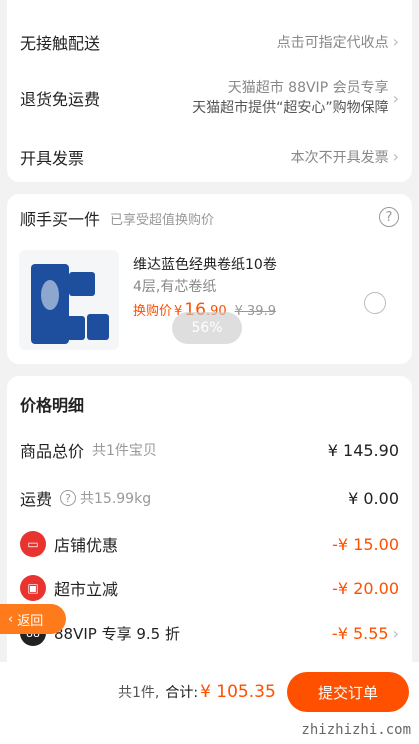  Describe the element at coordinates (348, 692) in the screenshot. I see `submit-order-button: 提交订单` at that location.